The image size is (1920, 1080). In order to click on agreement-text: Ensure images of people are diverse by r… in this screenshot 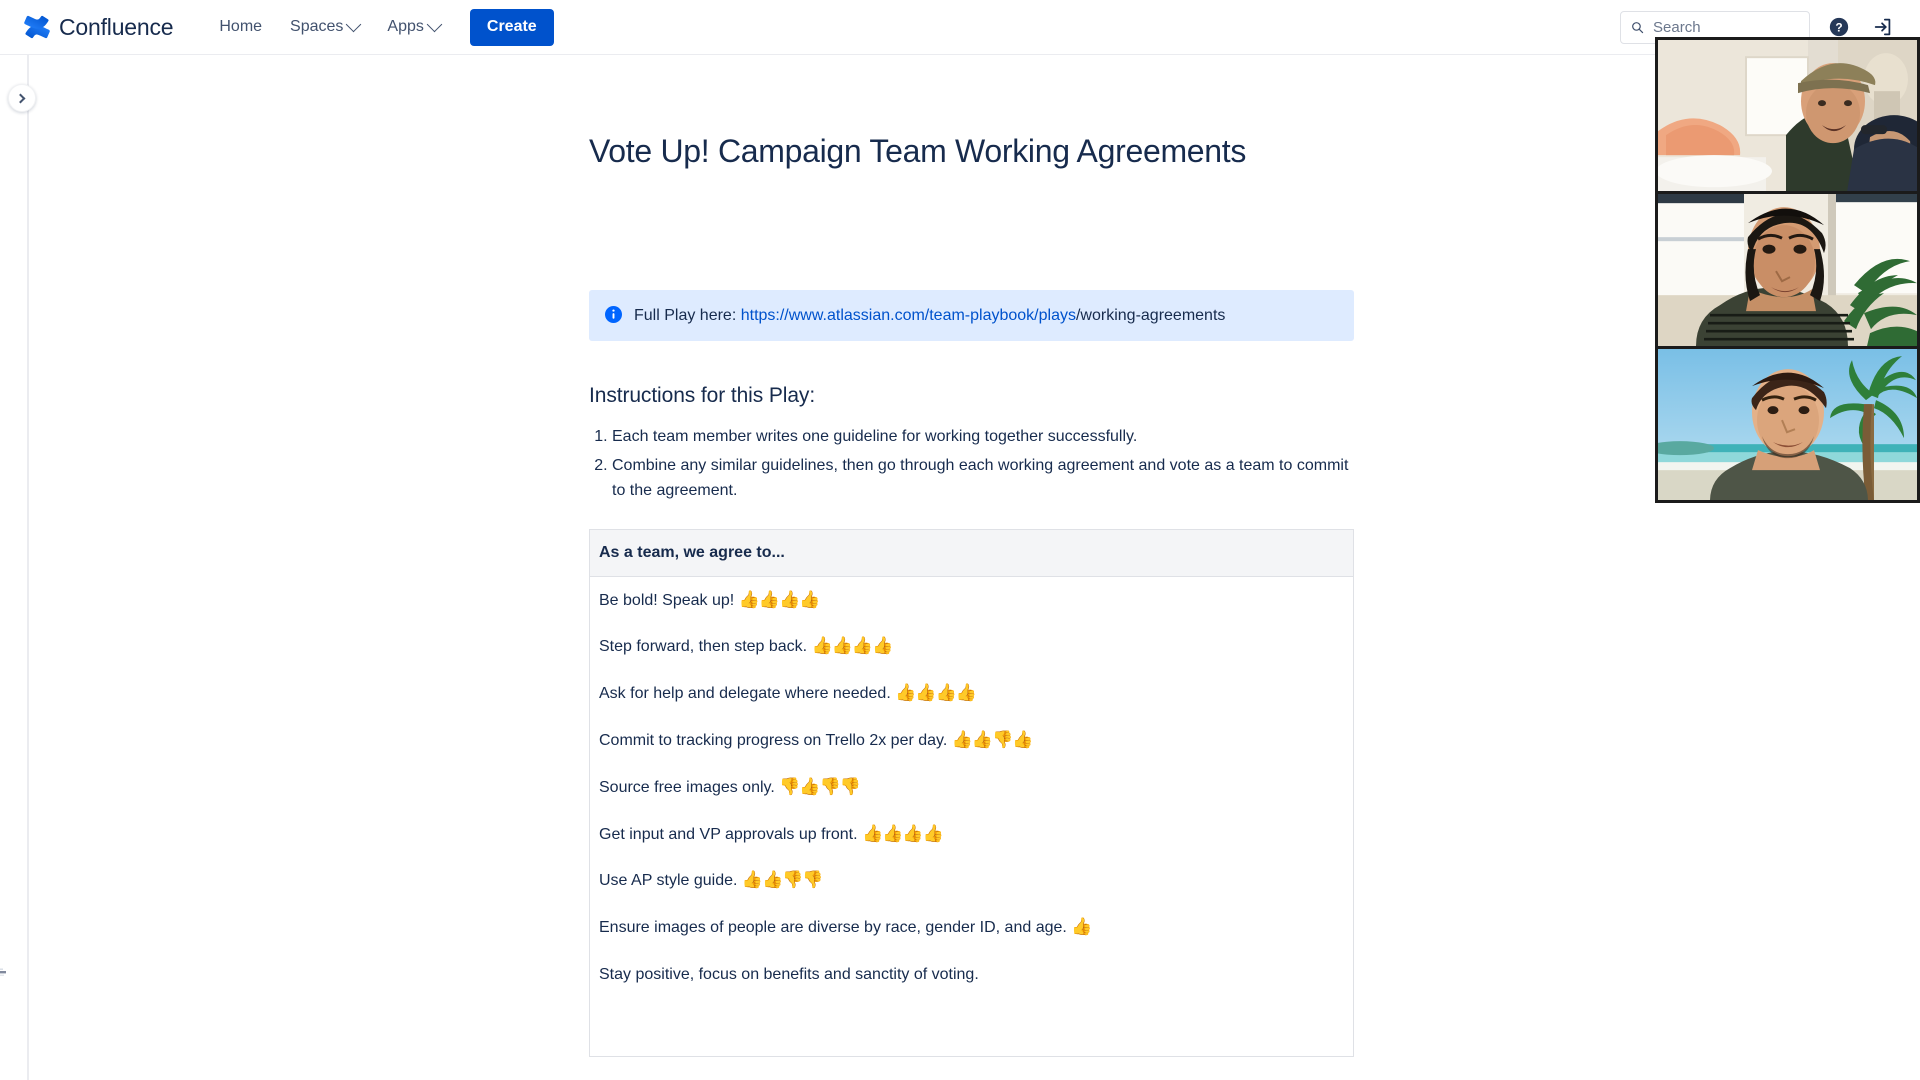, I will do `click(833, 928)`.